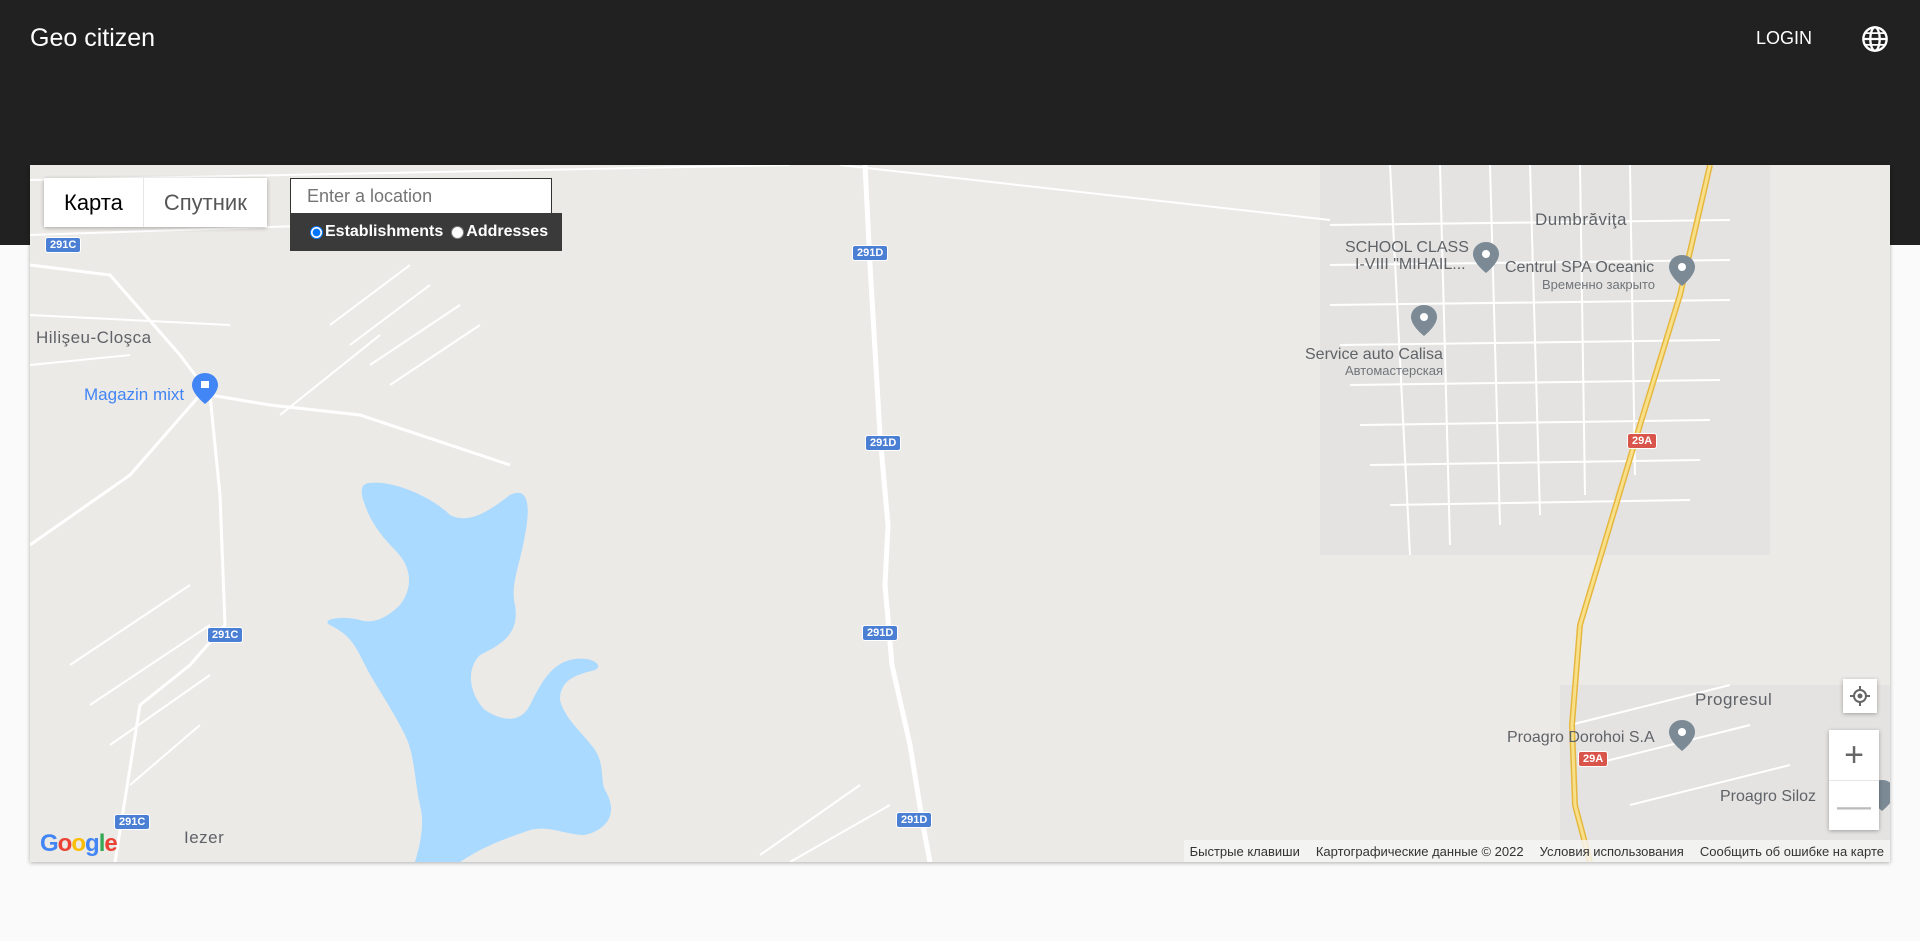  What do you see at coordinates (1734, 699) in the screenshot?
I see `place-label: Progresul` at bounding box center [1734, 699].